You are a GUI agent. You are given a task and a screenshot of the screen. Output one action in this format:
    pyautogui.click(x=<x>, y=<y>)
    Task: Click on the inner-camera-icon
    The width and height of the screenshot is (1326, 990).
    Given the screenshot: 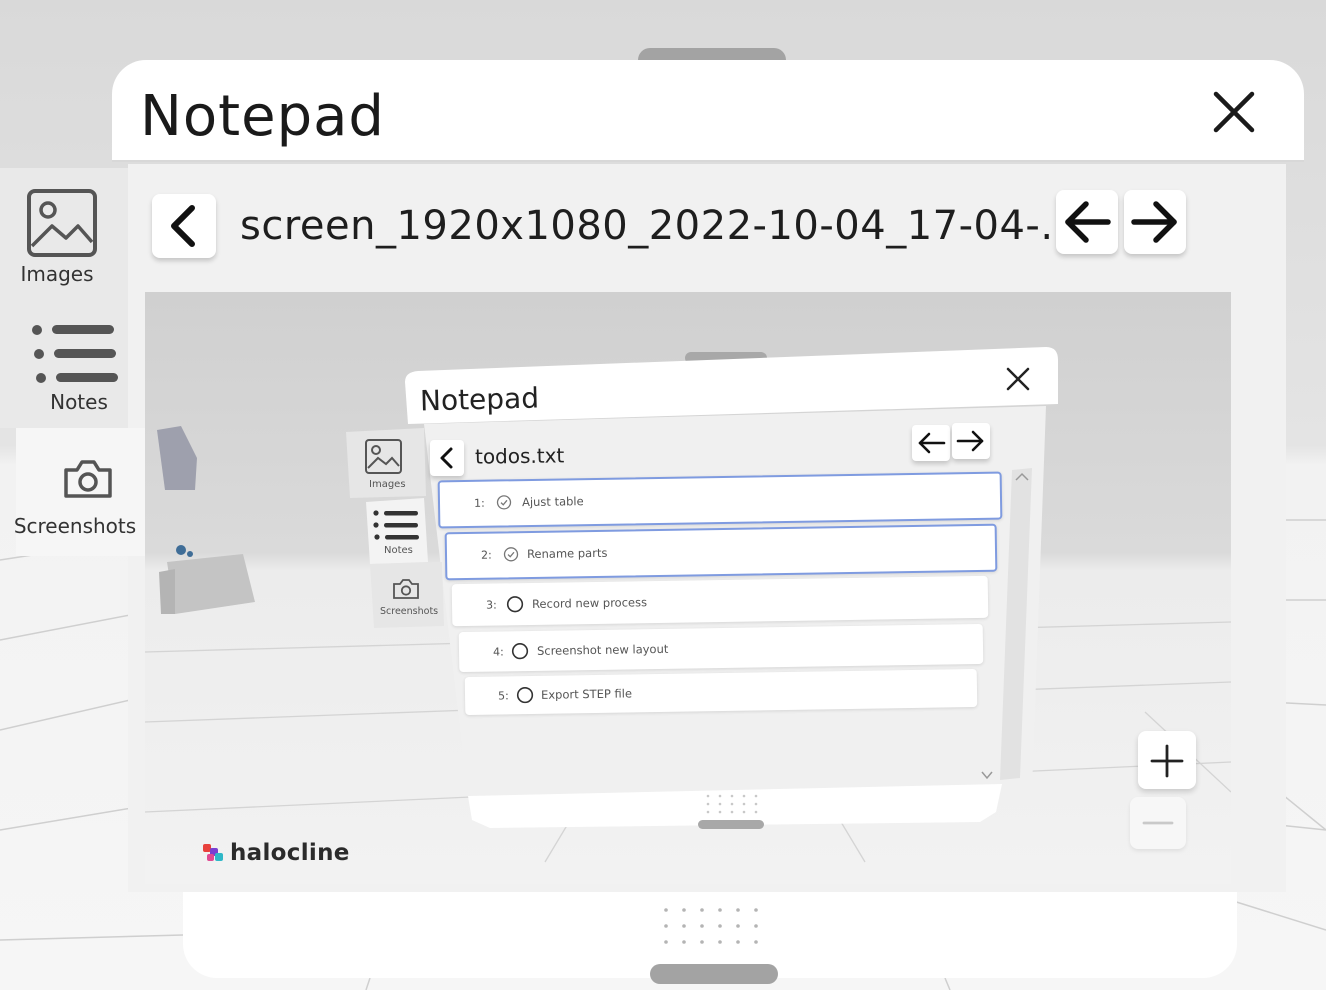 What is the action you would take?
    pyautogui.click(x=406, y=589)
    